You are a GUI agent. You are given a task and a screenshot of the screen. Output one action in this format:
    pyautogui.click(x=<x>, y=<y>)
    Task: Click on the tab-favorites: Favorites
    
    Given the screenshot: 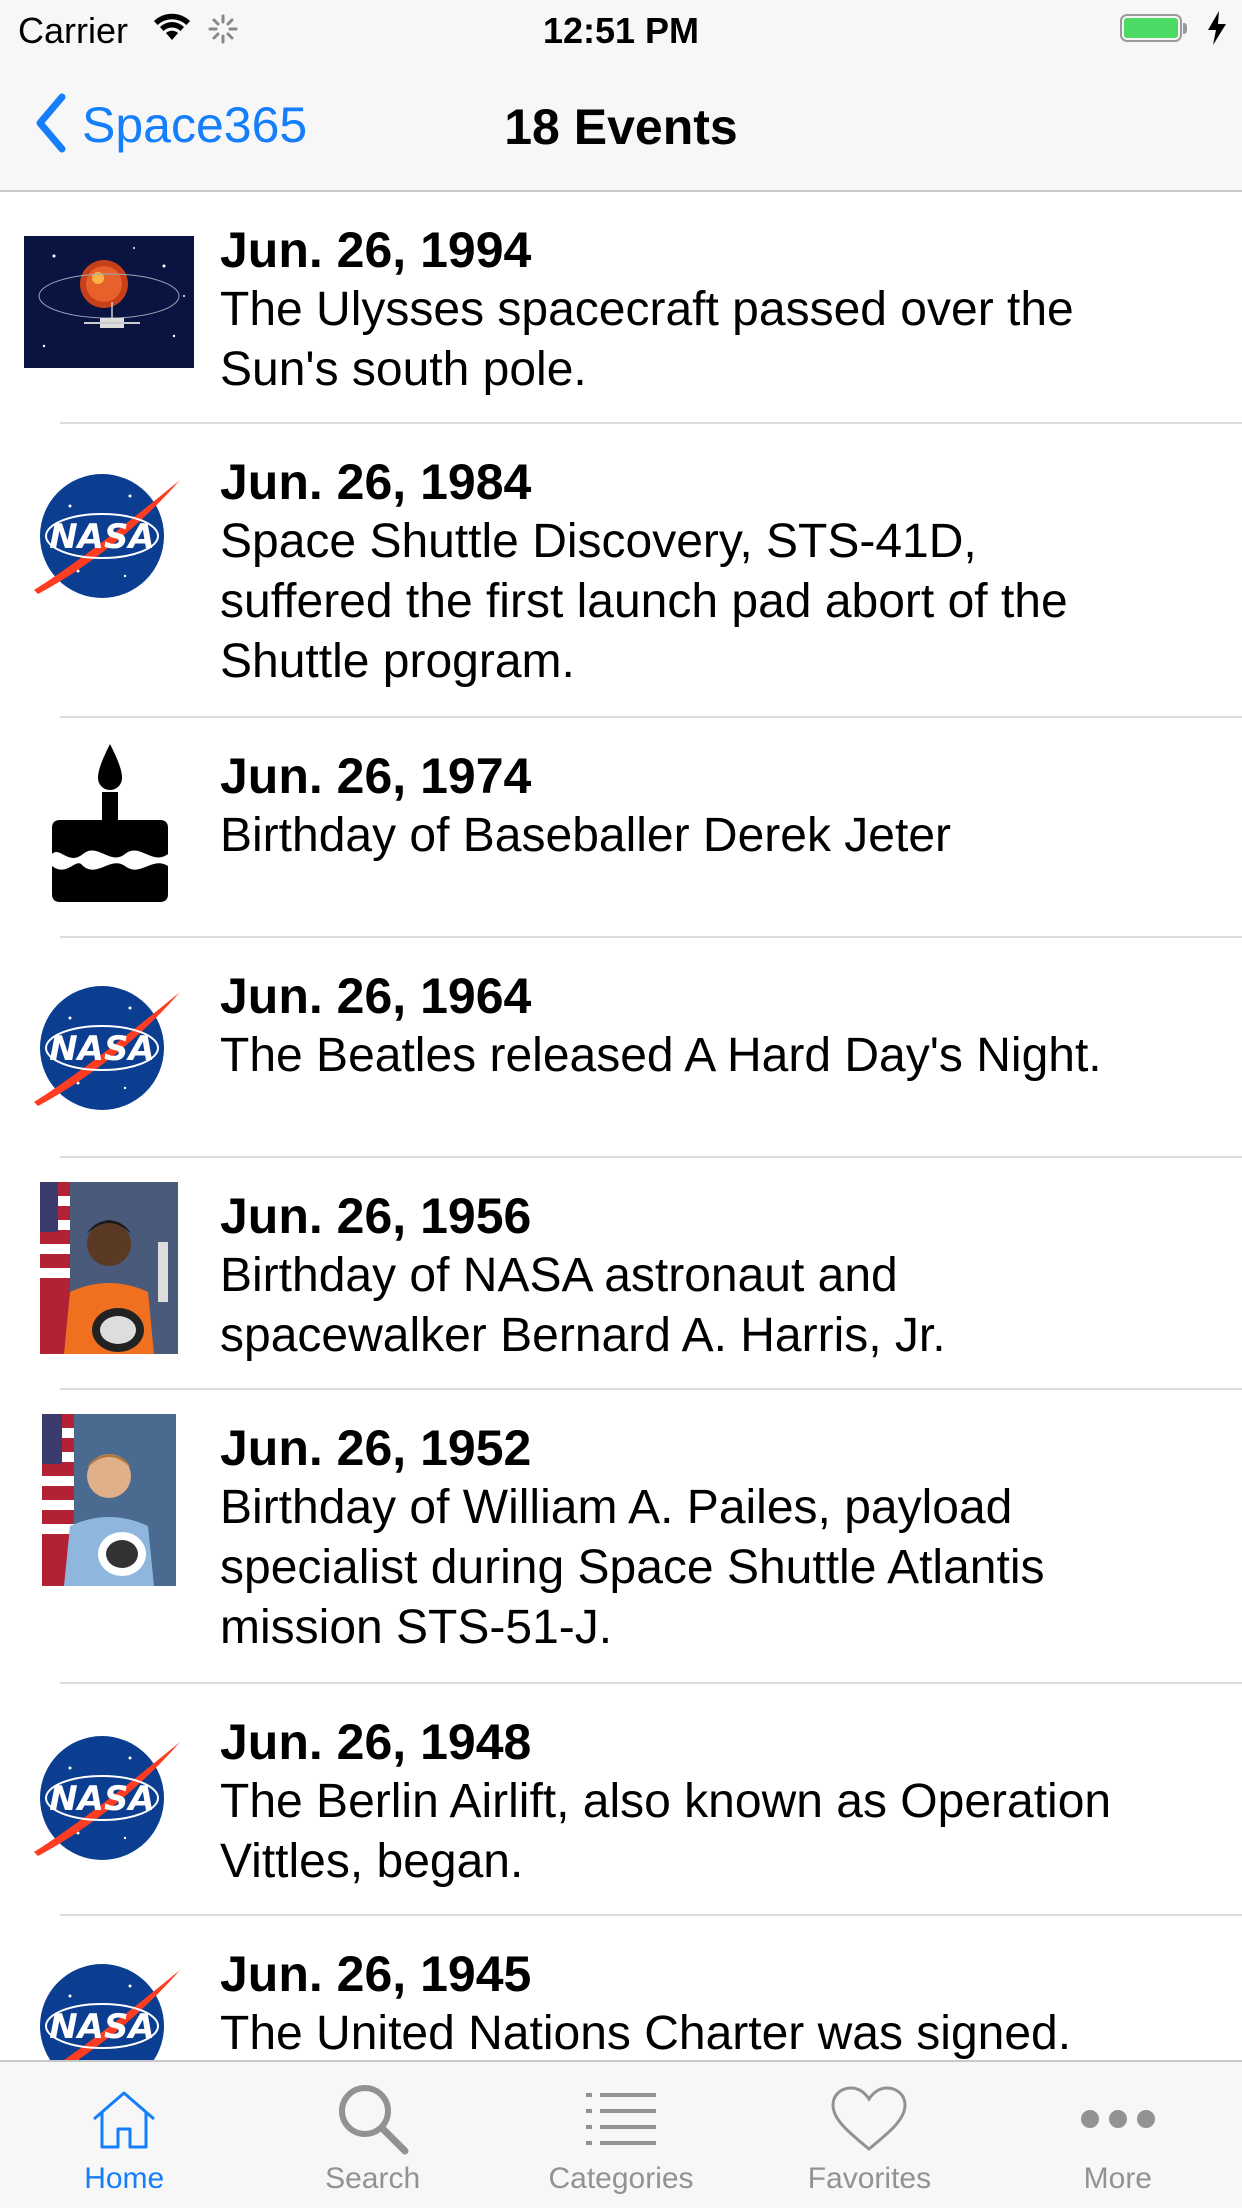 What is the action you would take?
    pyautogui.click(x=869, y=2135)
    